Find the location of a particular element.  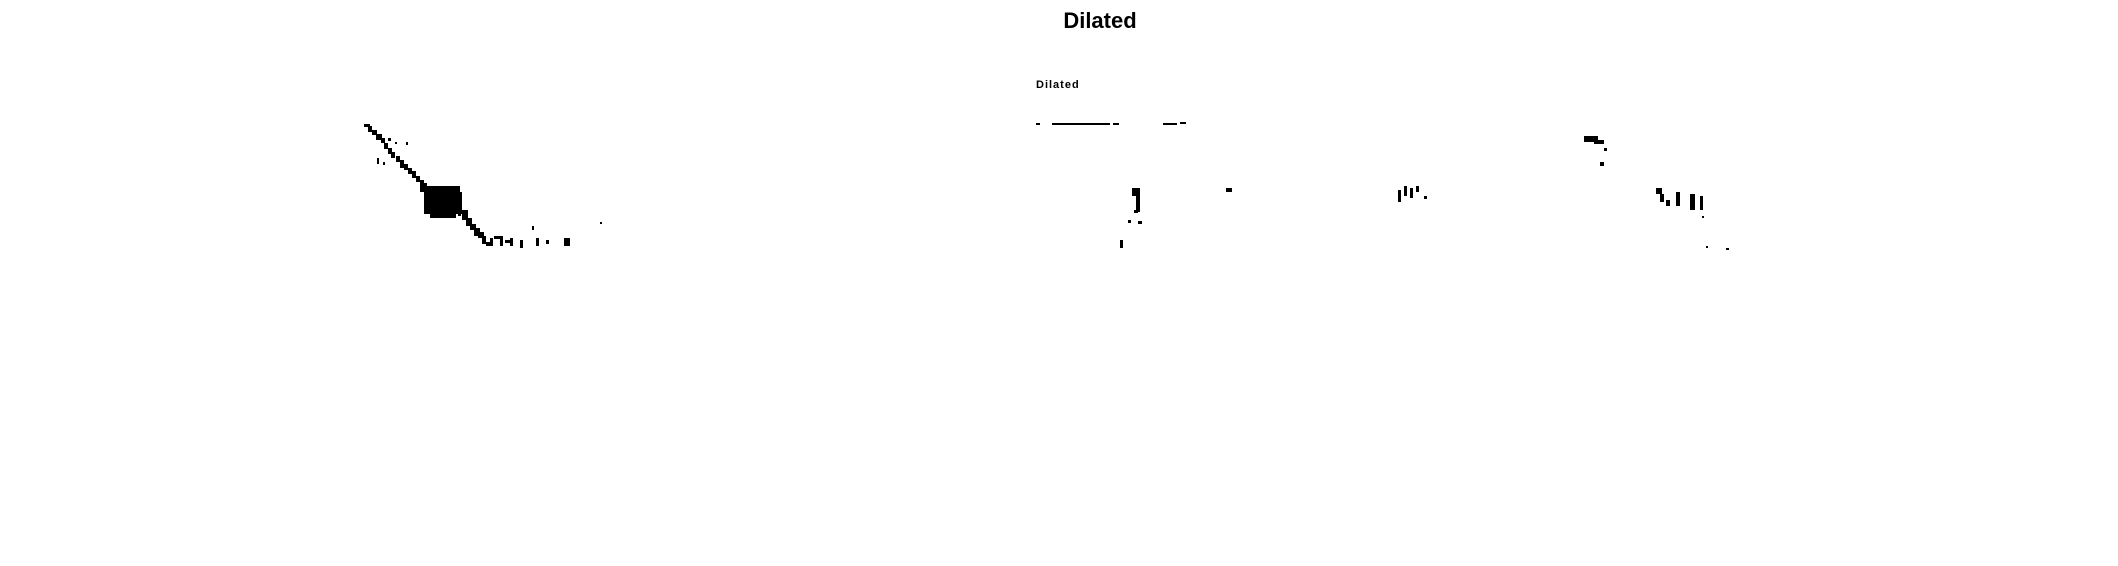

scanline-marks is located at coordinates (1111, 123).